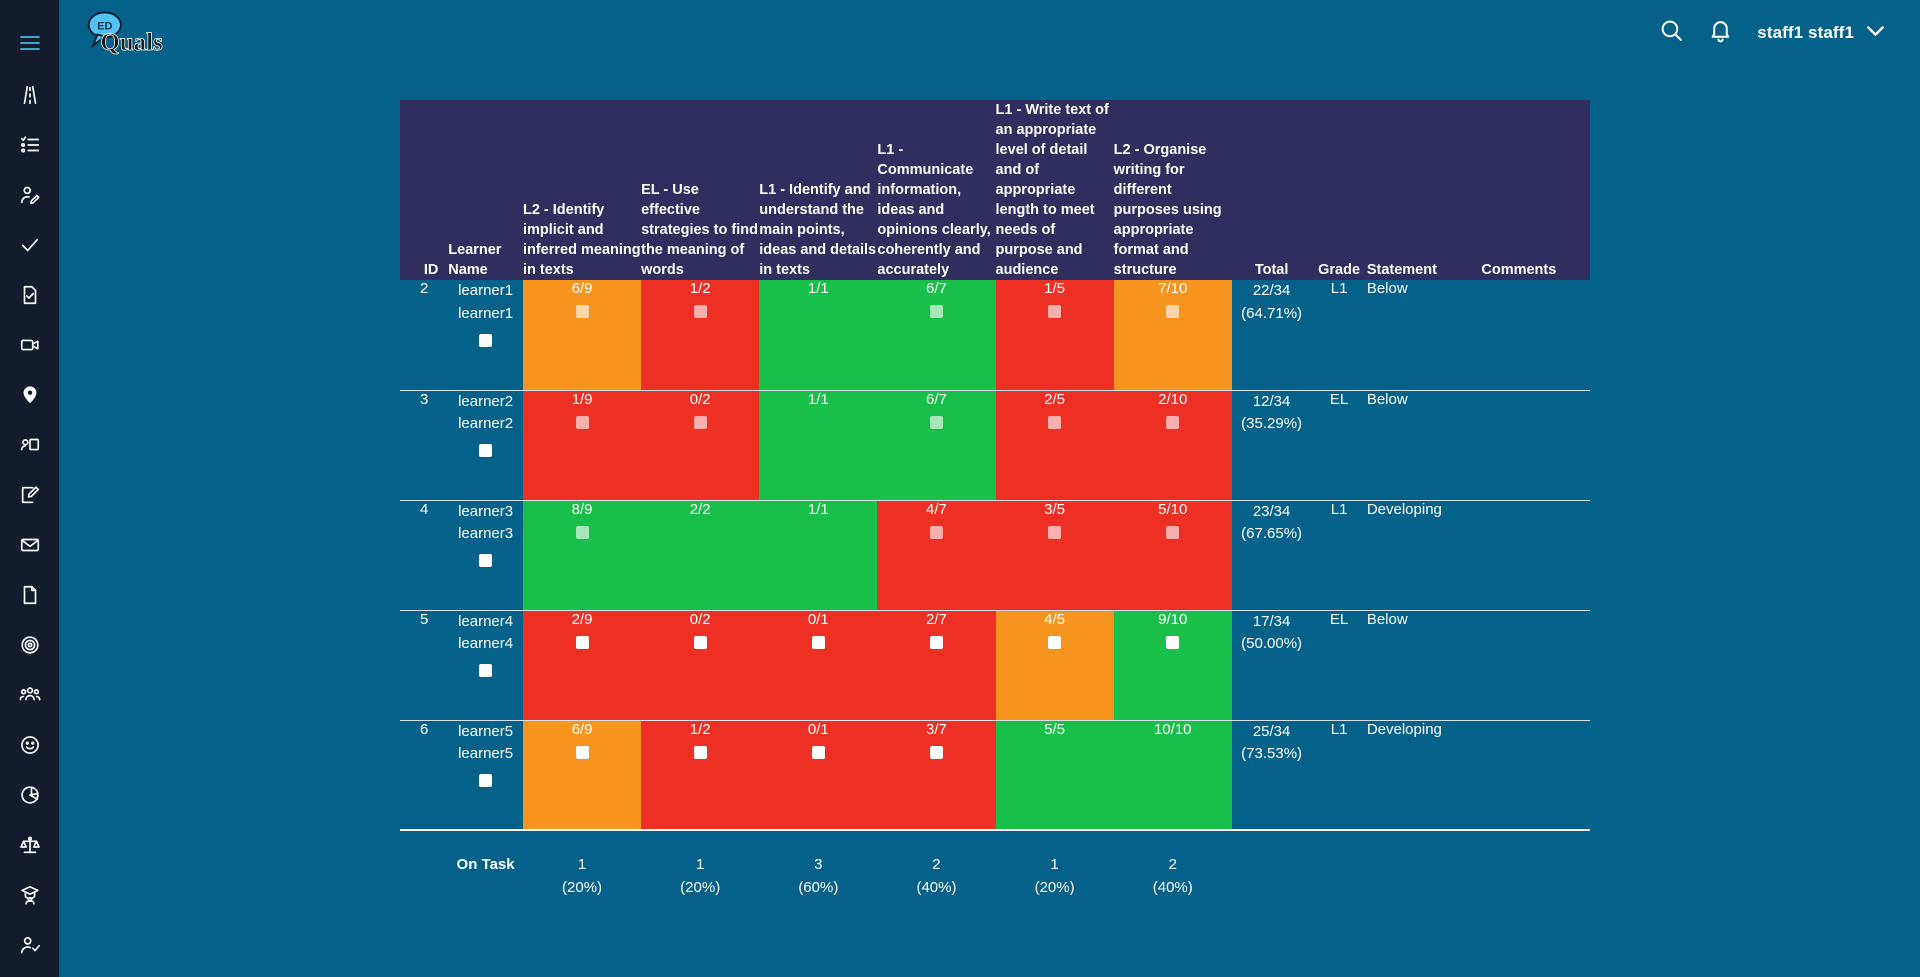  What do you see at coordinates (1173, 520) in the screenshot?
I see `cell-score: 5/10` at bounding box center [1173, 520].